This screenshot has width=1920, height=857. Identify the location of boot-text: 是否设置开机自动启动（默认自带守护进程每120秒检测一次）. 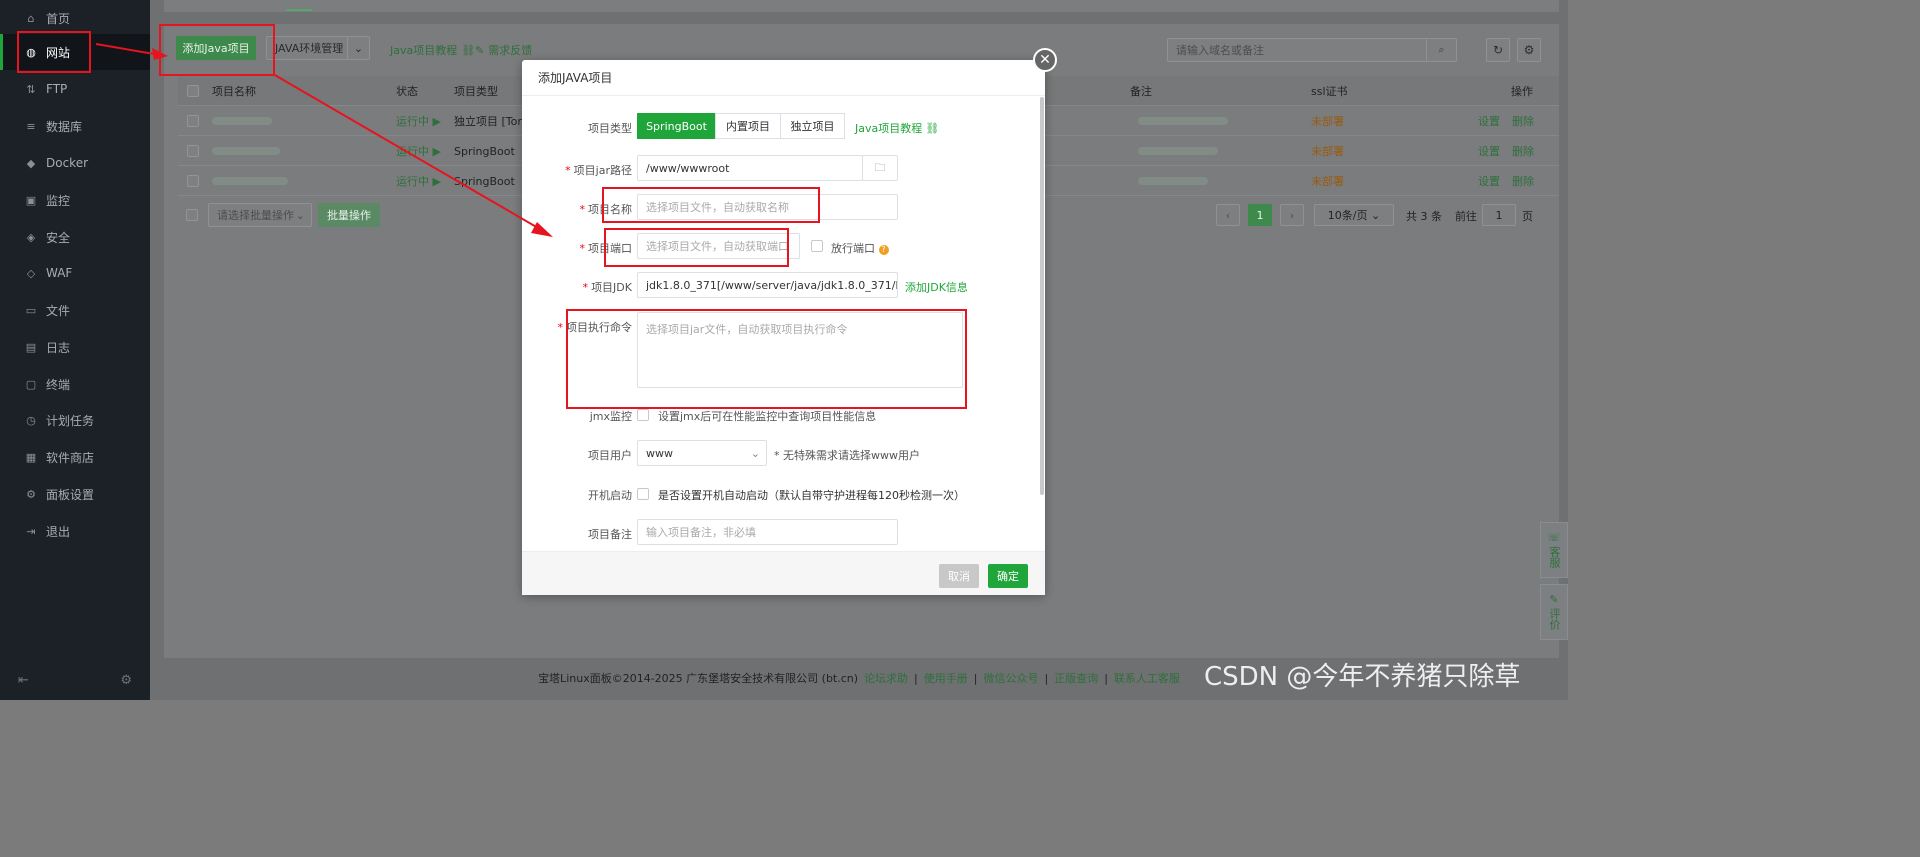
(811, 495).